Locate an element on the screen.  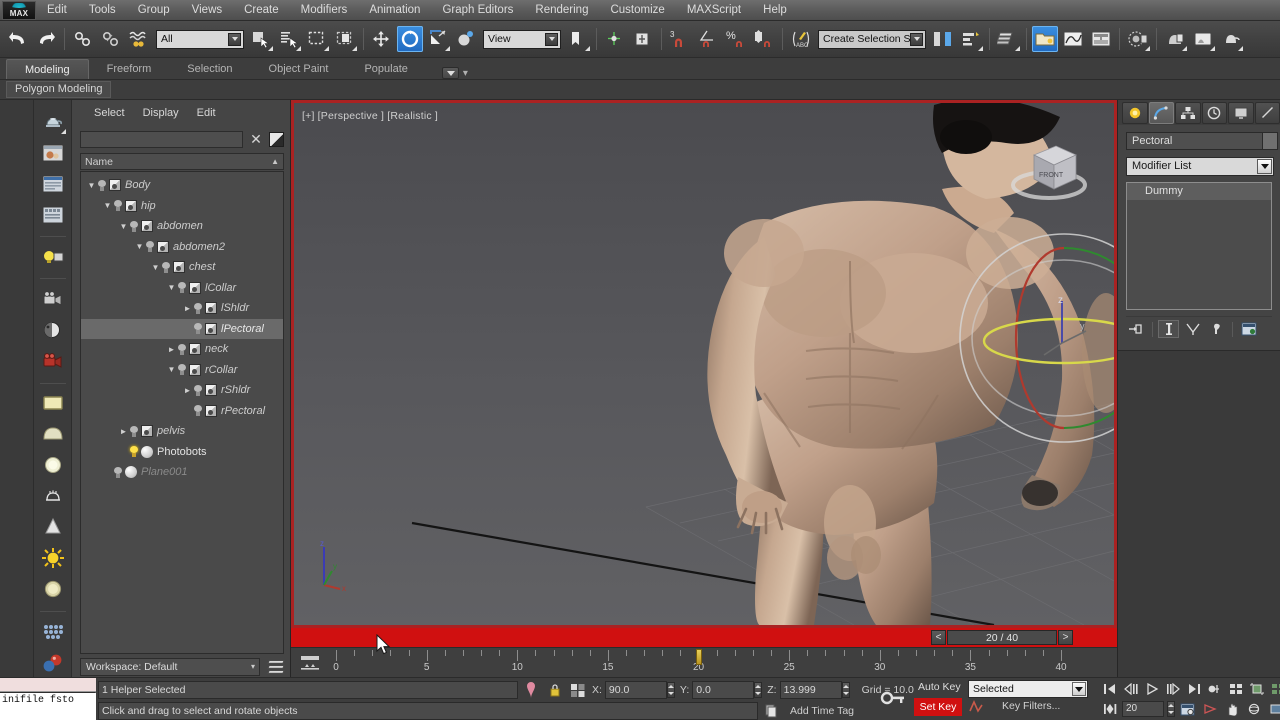
chevron-down-icon is located at coordinates (234, 39).